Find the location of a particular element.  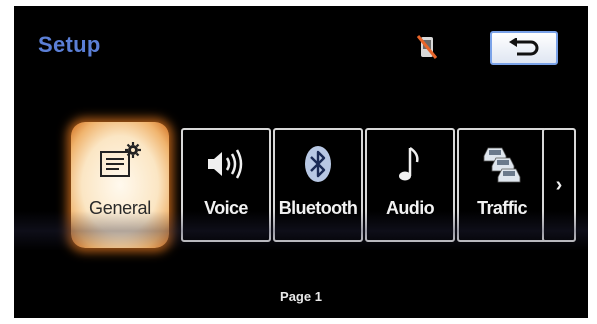

menu-tile-voice: Voice is located at coordinates (226, 185).